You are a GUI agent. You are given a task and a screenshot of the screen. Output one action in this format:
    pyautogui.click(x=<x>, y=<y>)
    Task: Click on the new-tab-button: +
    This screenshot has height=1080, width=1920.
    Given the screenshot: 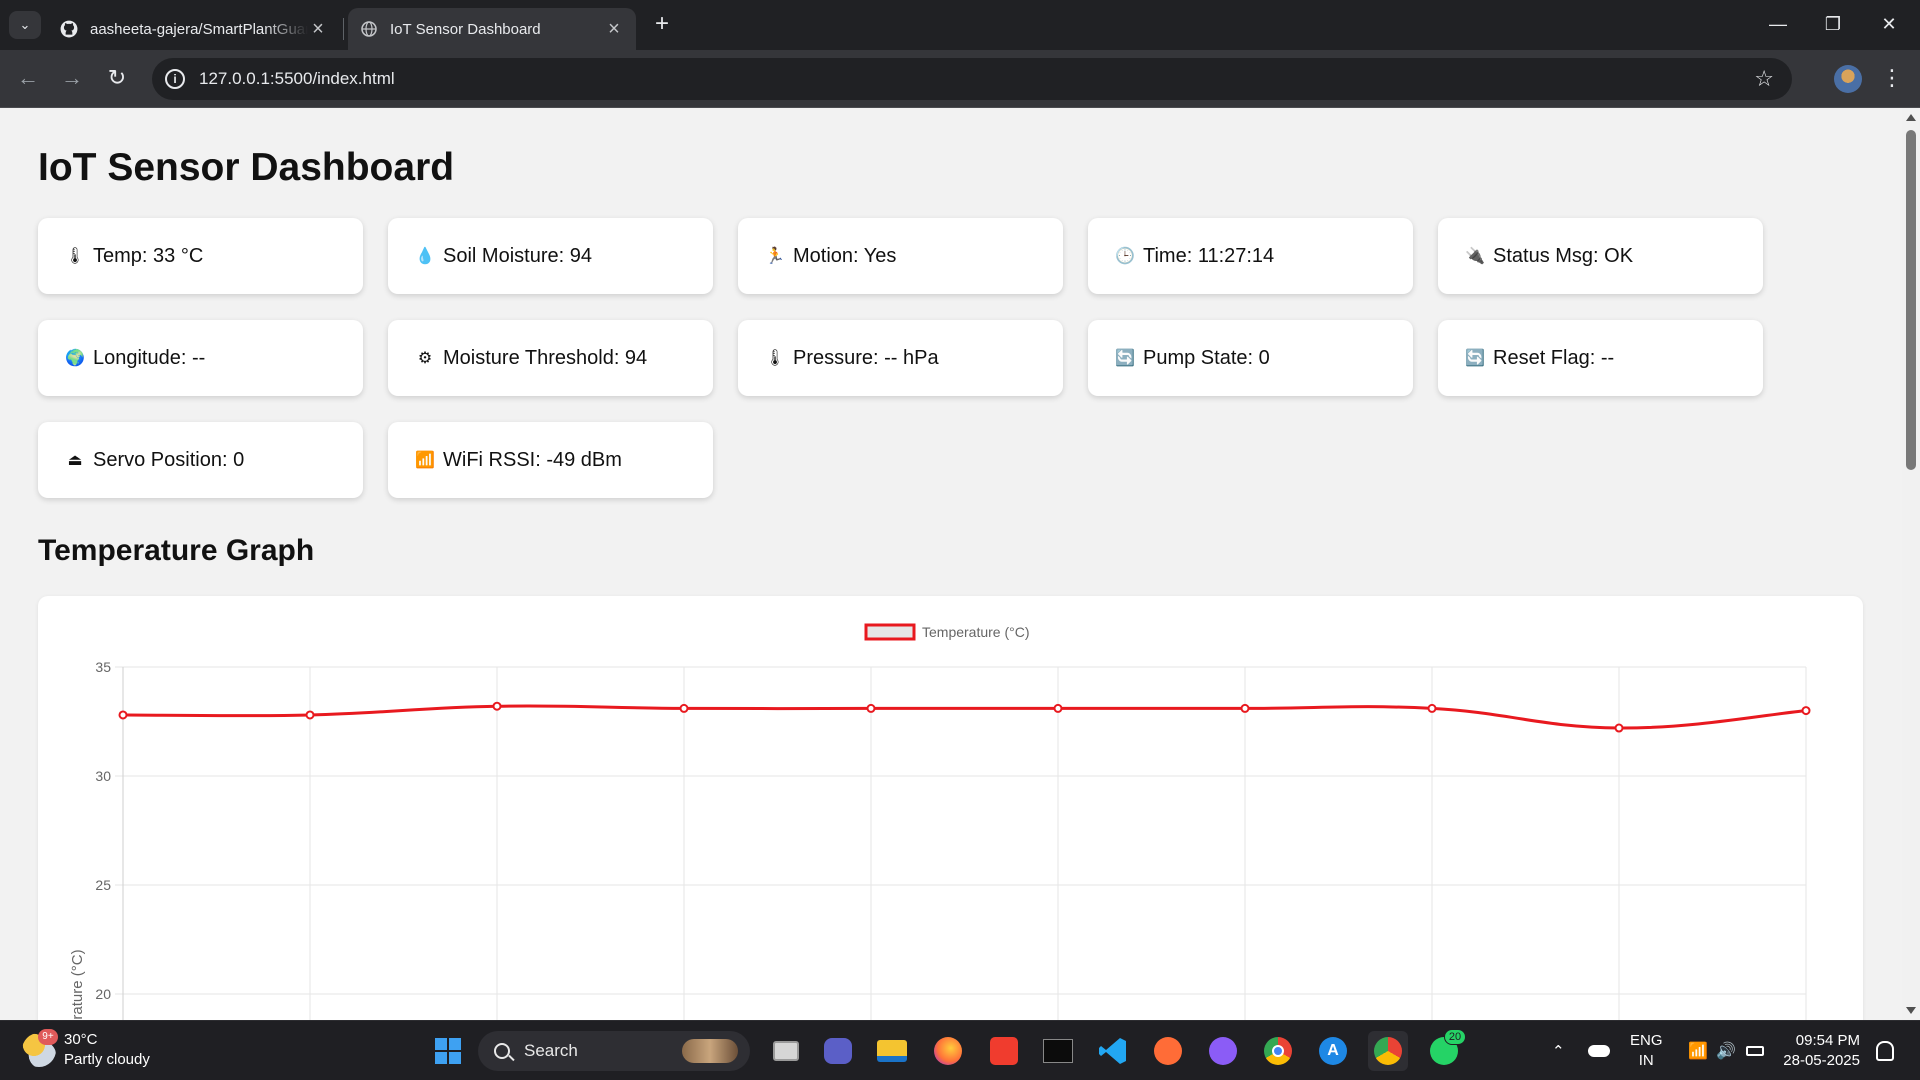 What is the action you would take?
    pyautogui.click(x=662, y=24)
    